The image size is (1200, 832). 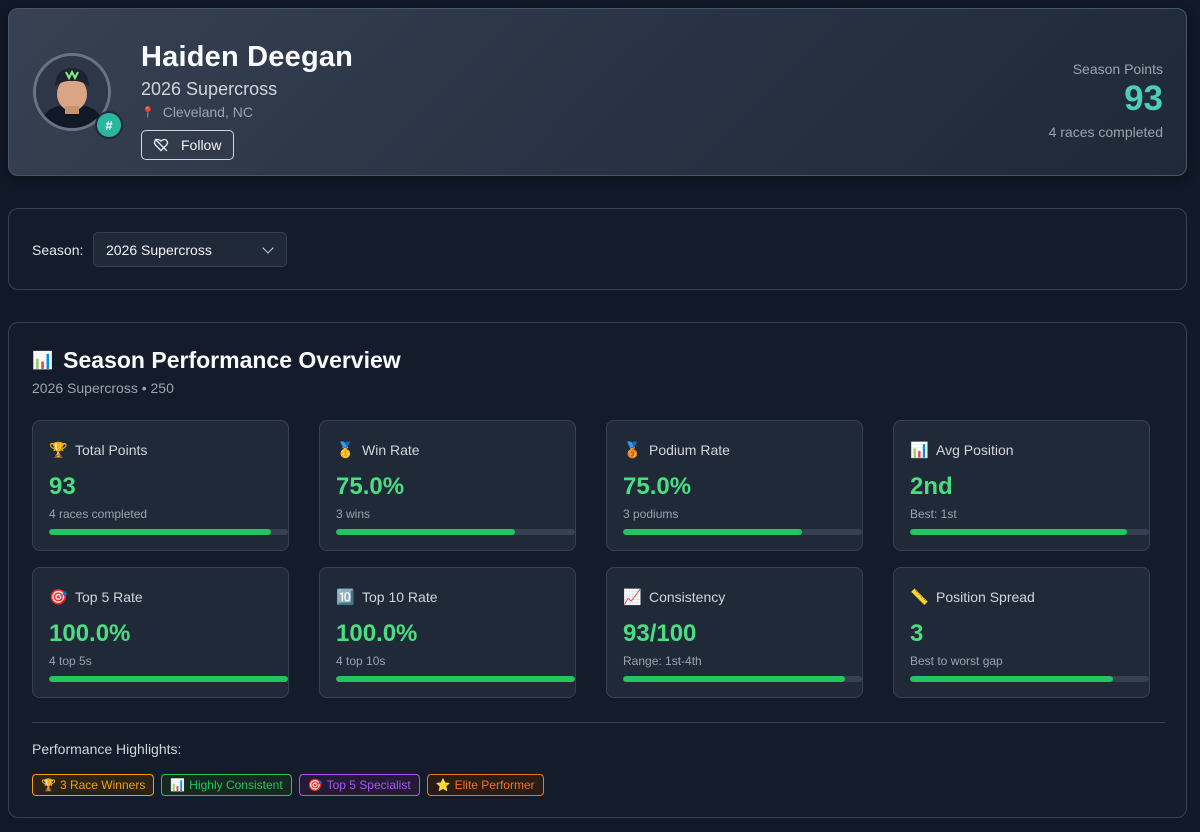 I want to click on season-points-label: Season Points, so click(x=1117, y=69).